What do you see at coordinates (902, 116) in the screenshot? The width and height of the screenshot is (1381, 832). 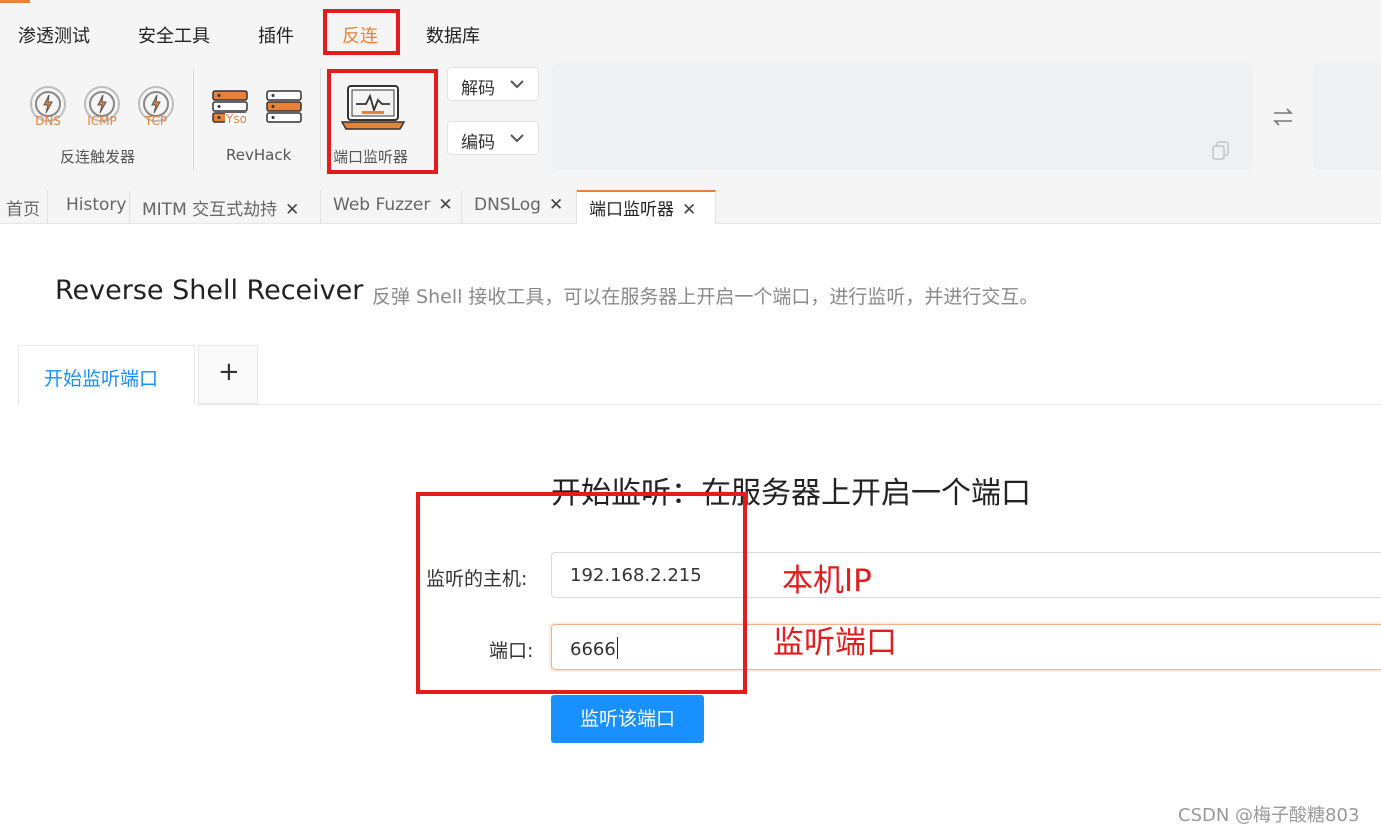 I see `codec-input-area` at bounding box center [902, 116].